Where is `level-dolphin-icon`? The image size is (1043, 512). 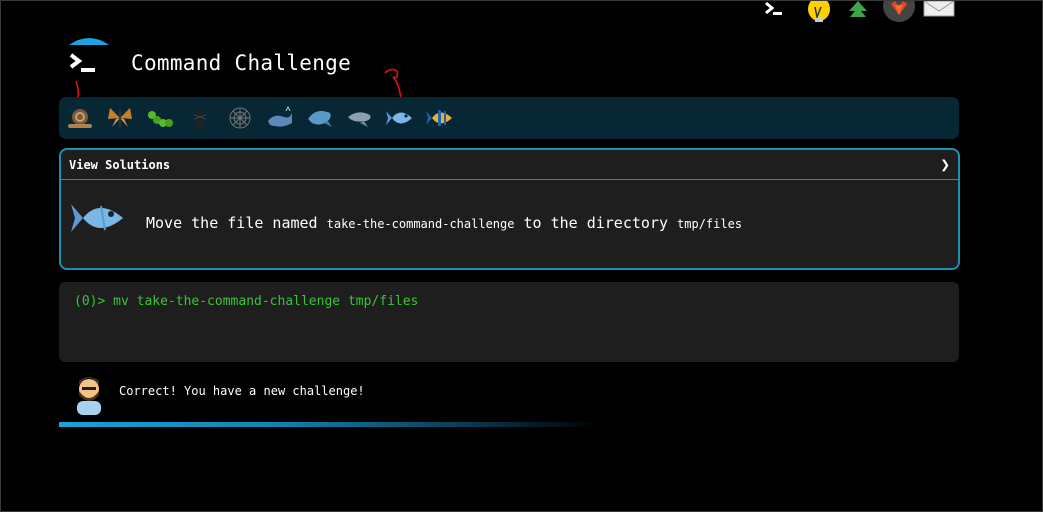 level-dolphin-icon is located at coordinates (320, 118).